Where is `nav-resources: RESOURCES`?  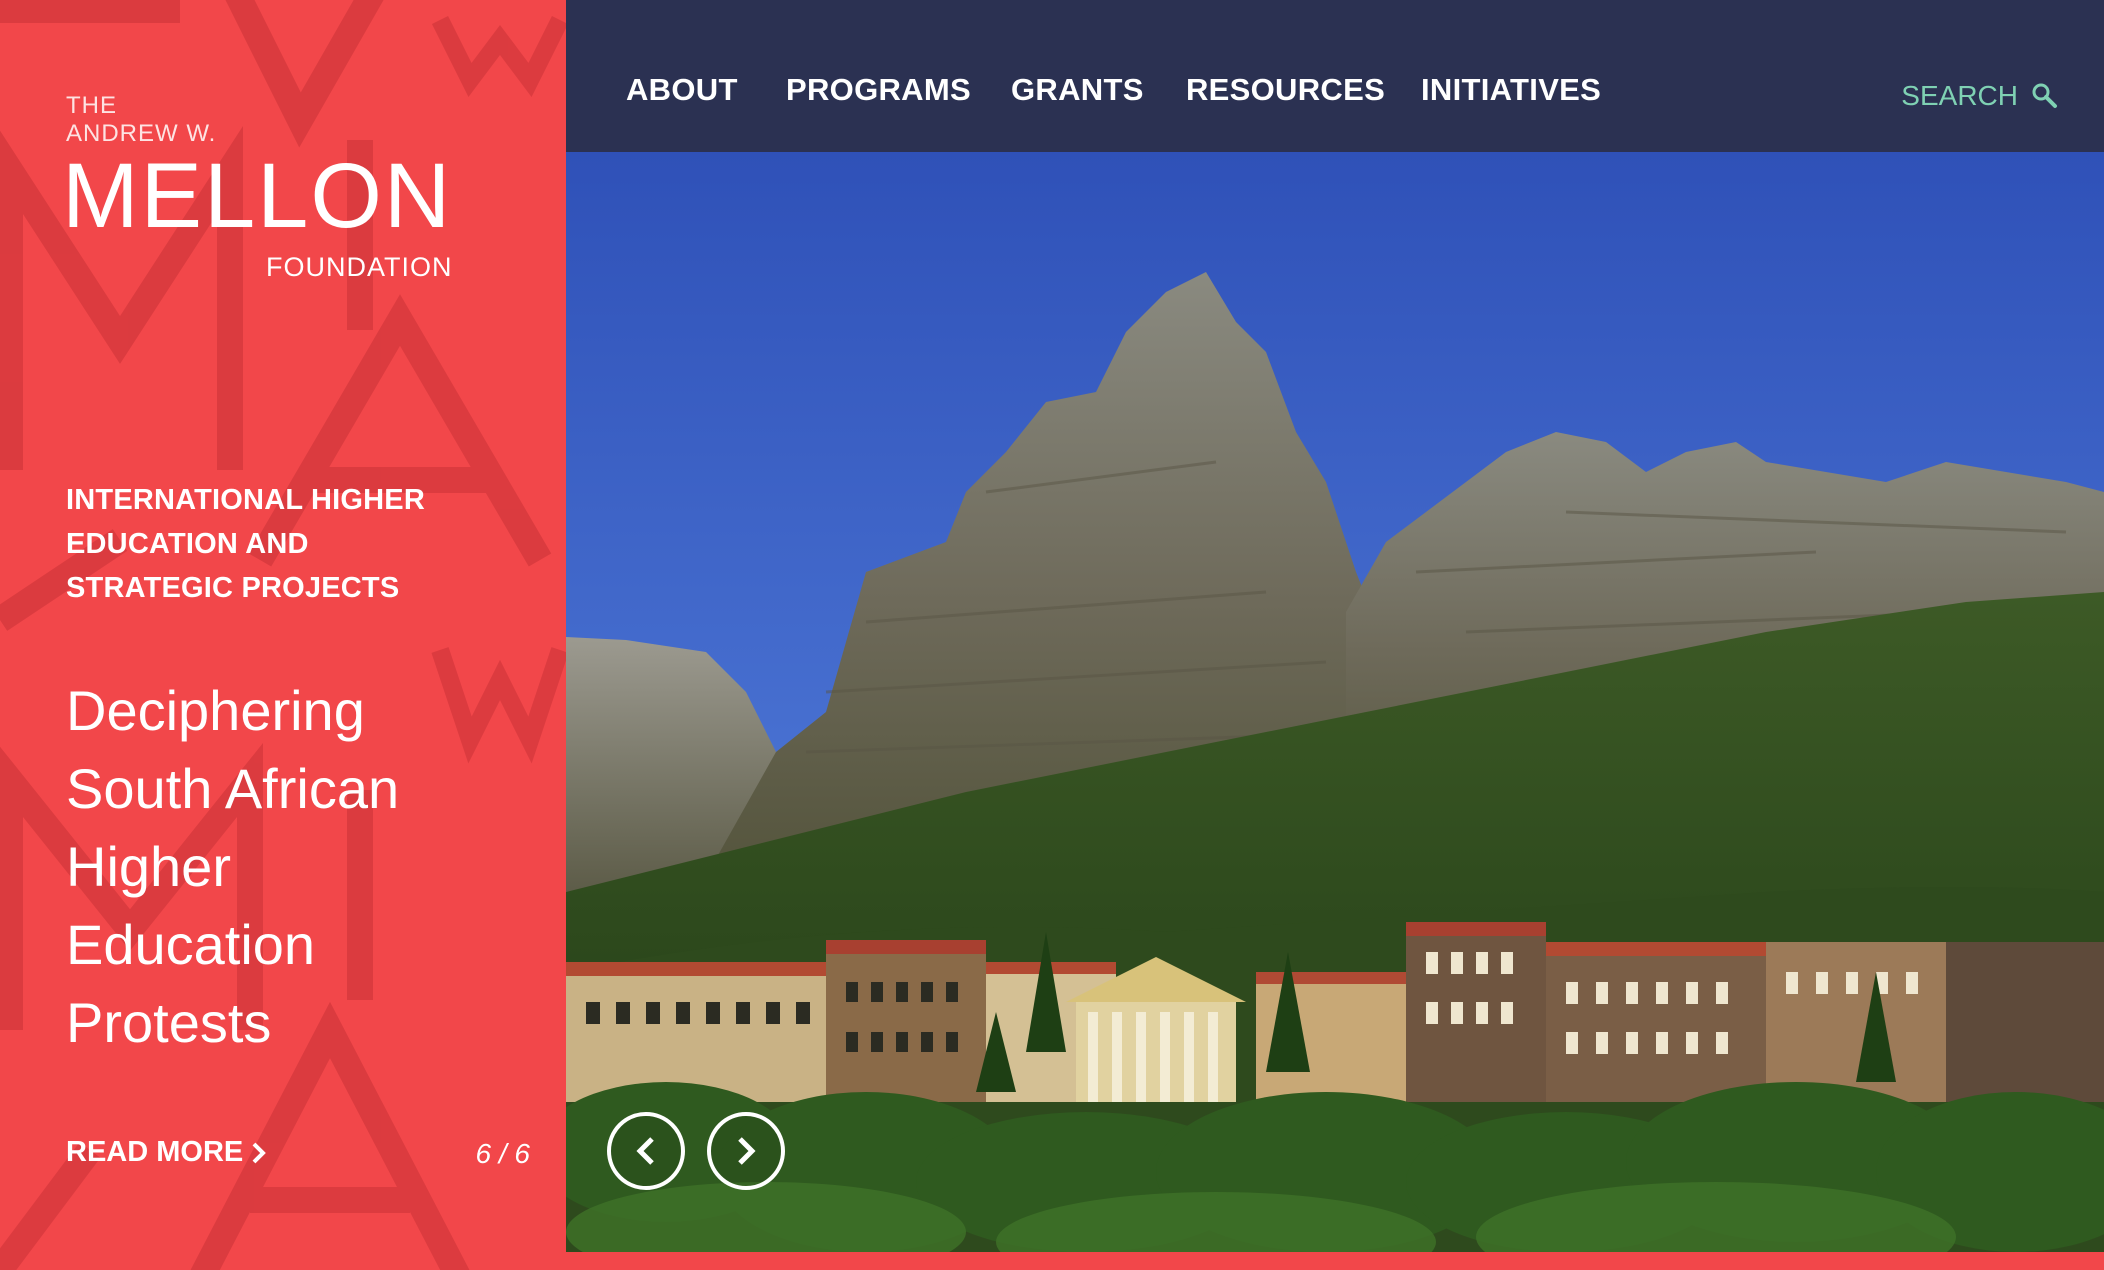 nav-resources: RESOURCES is located at coordinates (1285, 90).